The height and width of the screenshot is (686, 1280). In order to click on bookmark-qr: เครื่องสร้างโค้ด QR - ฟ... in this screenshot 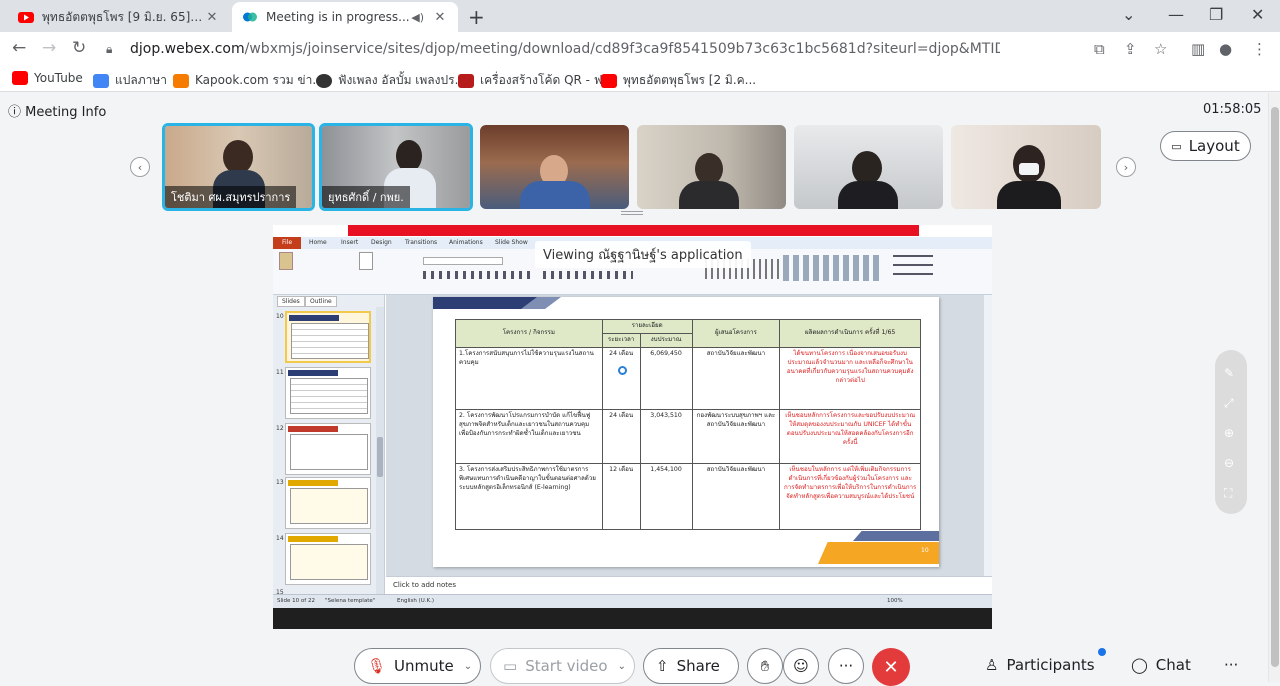, I will do `click(536, 80)`.